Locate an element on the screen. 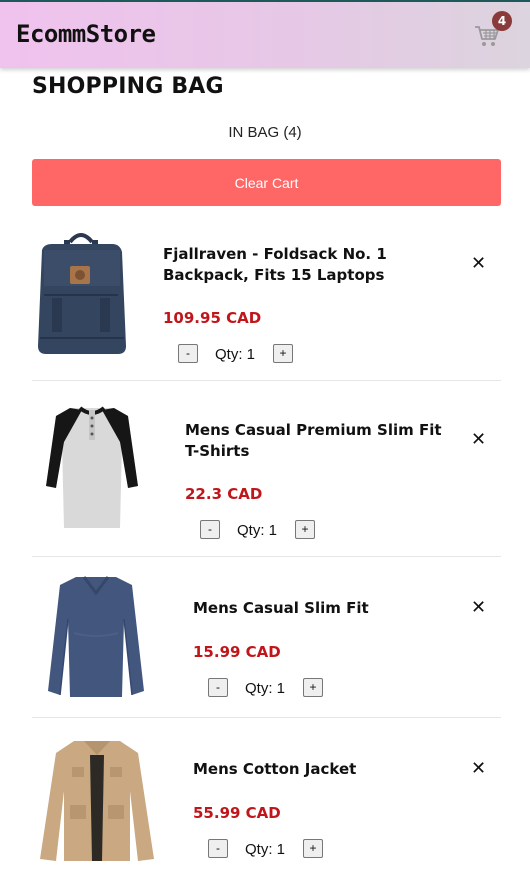  brand-logo: EcommStore is located at coordinates (86, 34).